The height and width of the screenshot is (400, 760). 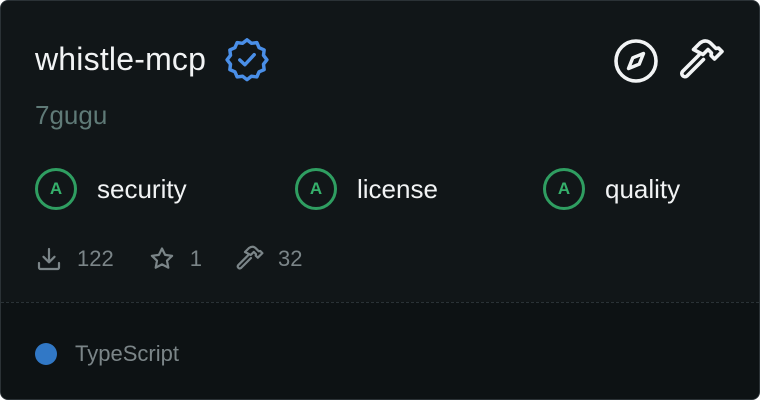 What do you see at coordinates (142, 189) in the screenshot?
I see `grade-label: security` at bounding box center [142, 189].